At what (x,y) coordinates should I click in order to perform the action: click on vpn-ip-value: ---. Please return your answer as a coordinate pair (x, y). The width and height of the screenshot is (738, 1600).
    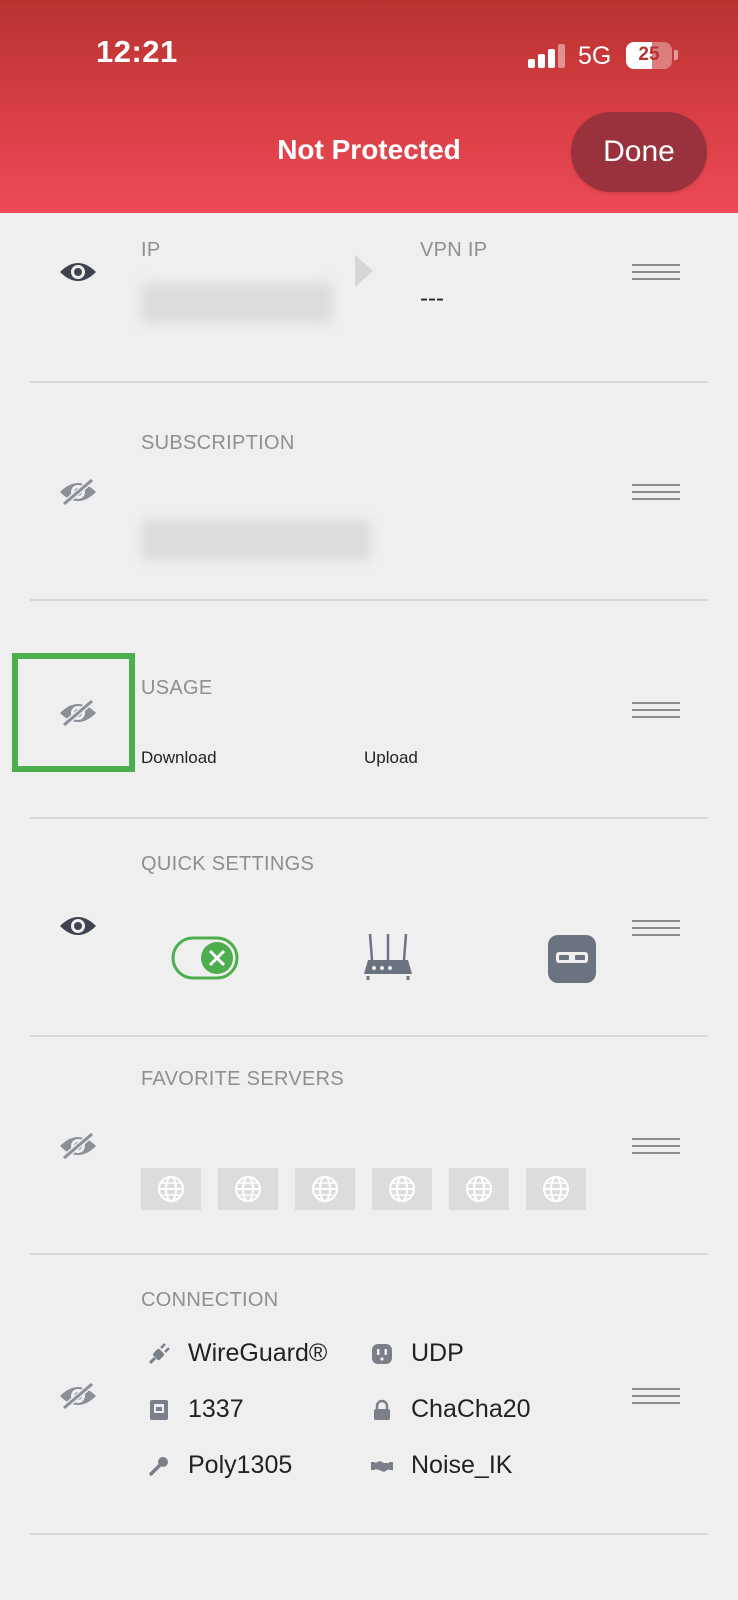
    Looking at the image, I should click on (432, 298).